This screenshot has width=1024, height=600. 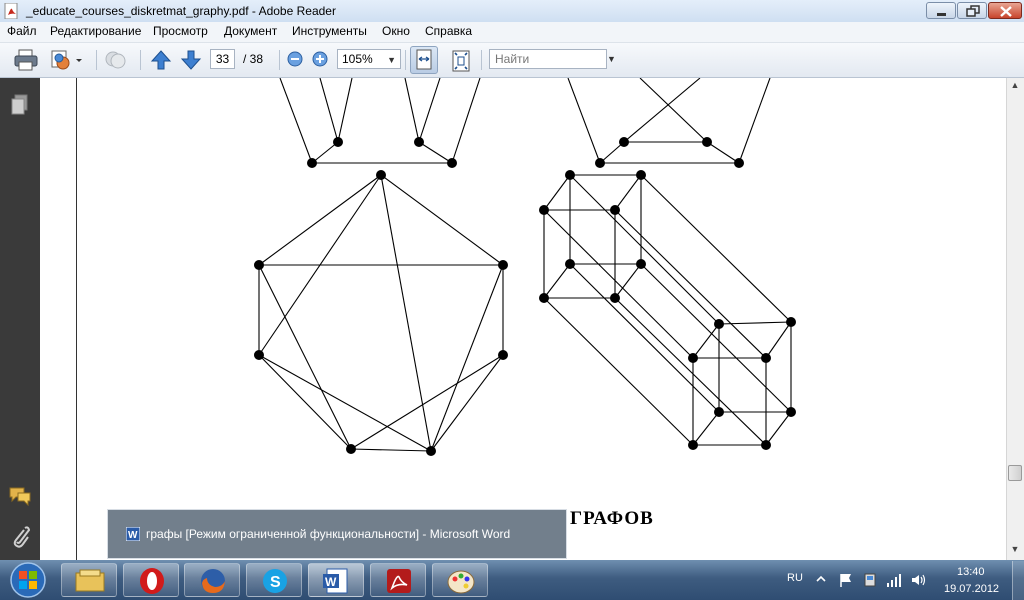 What do you see at coordinates (548, 59) in the screenshot?
I see `search-input: Найти` at bounding box center [548, 59].